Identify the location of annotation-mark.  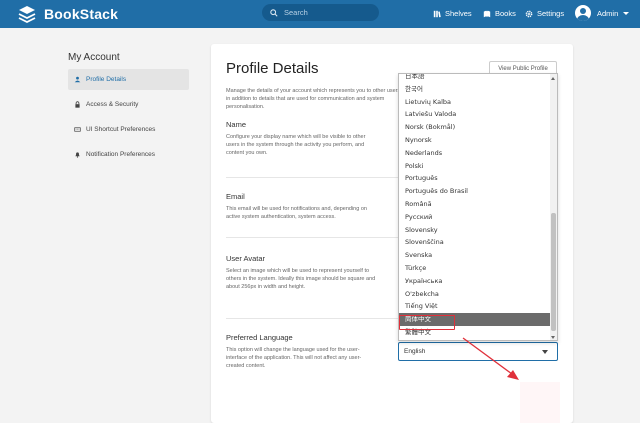
(540, 402).